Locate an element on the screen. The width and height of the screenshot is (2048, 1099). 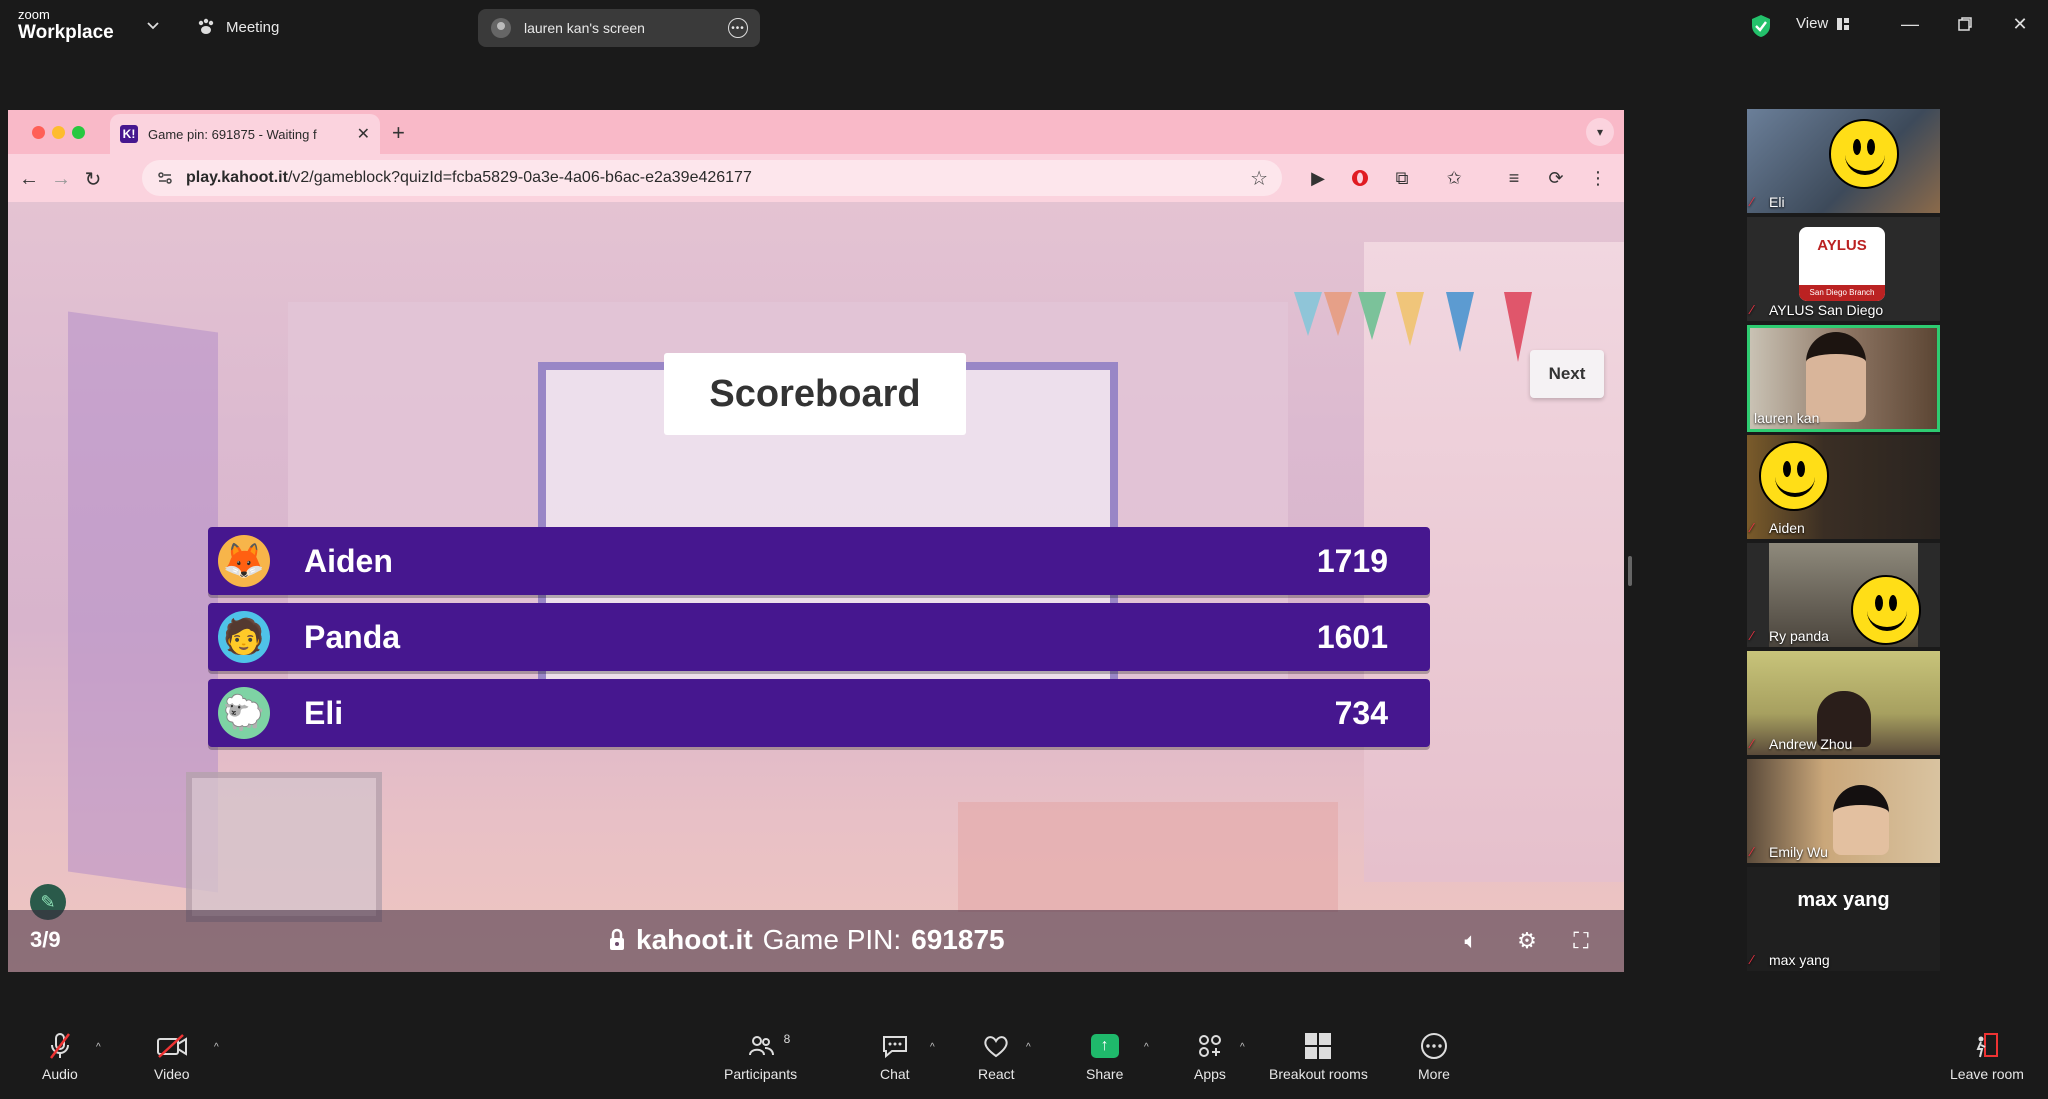
audio-label: Audio is located at coordinates (60, 1074).